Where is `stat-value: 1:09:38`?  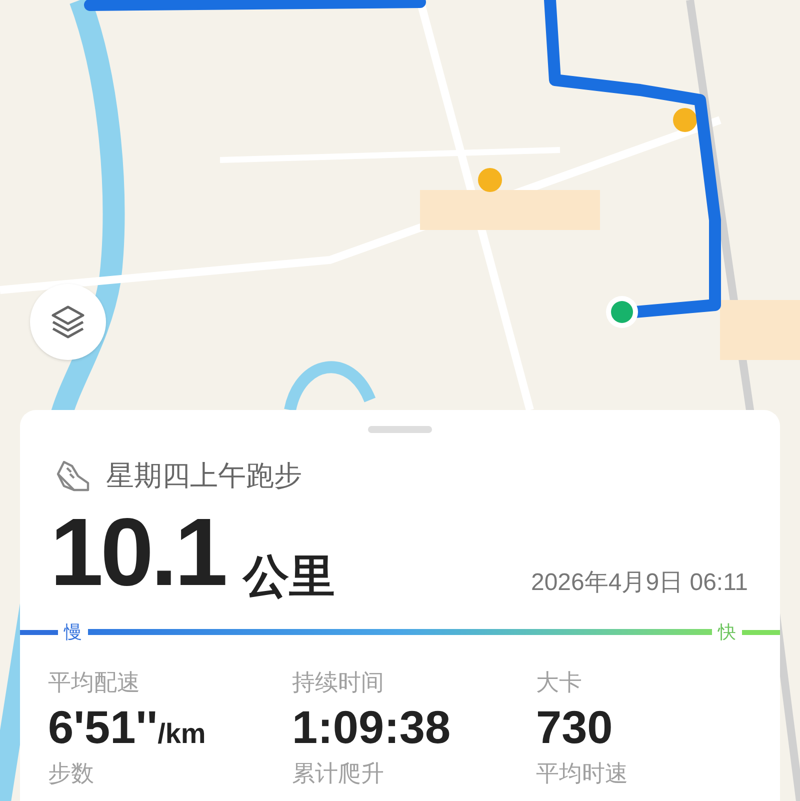 stat-value: 1:09:38 is located at coordinates (371, 727).